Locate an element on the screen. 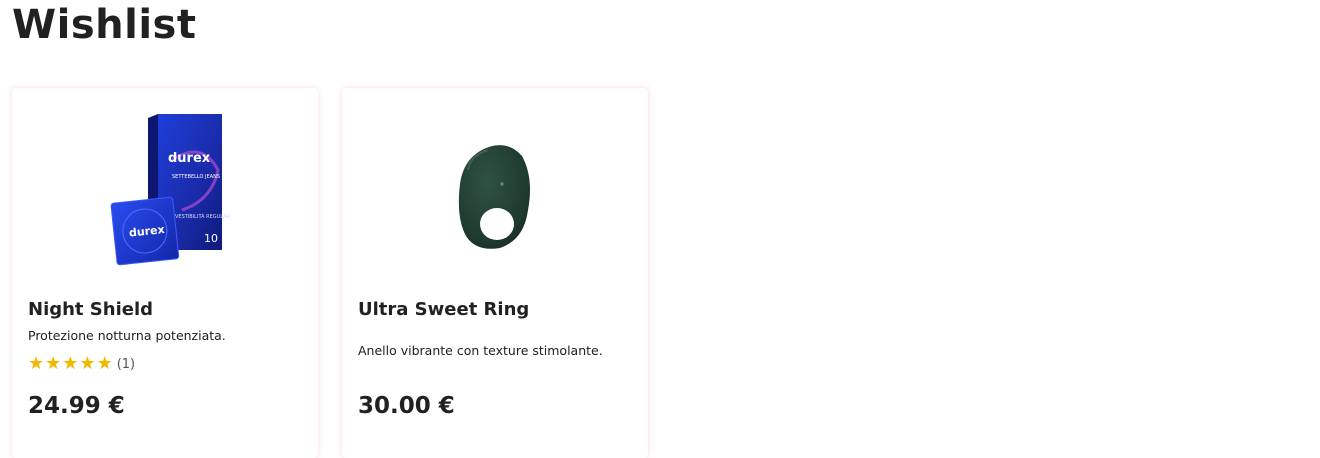 The height and width of the screenshot is (458, 1320). product-description: Anello vibrante con texture stimolante. is located at coordinates (480, 350).